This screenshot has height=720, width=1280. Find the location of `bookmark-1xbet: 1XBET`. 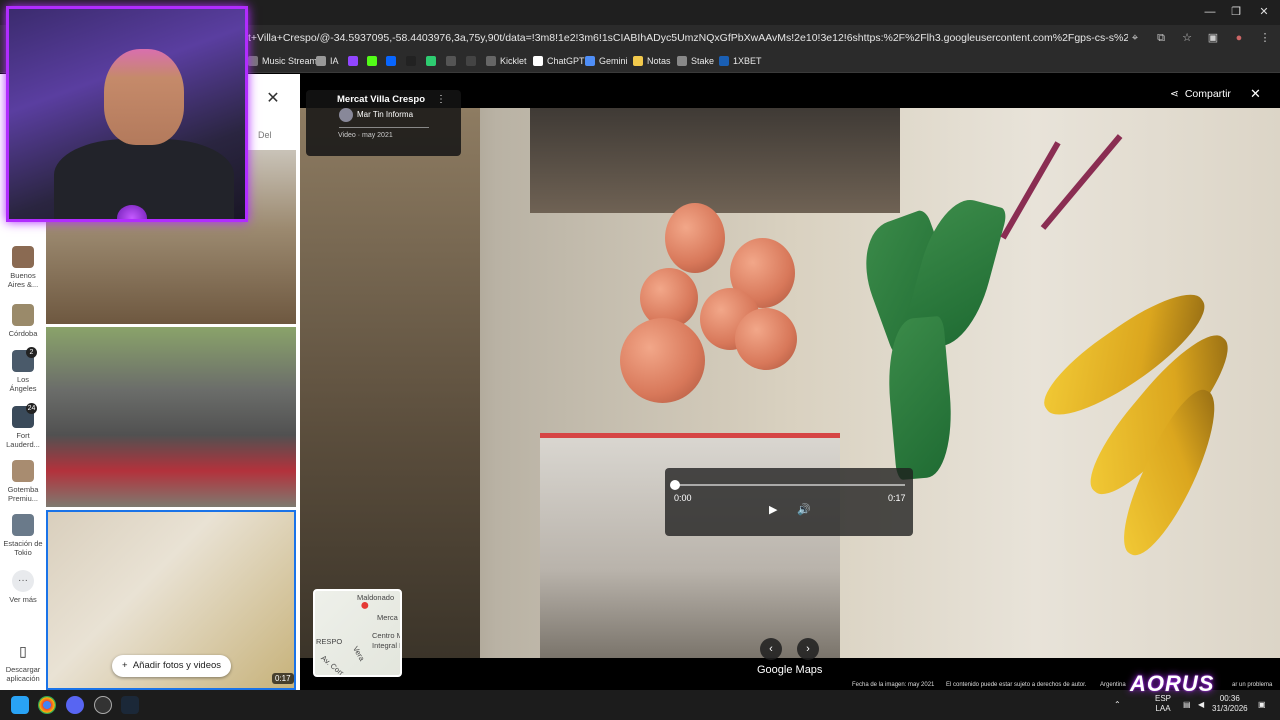

bookmark-1xbet: 1XBET is located at coordinates (740, 61).